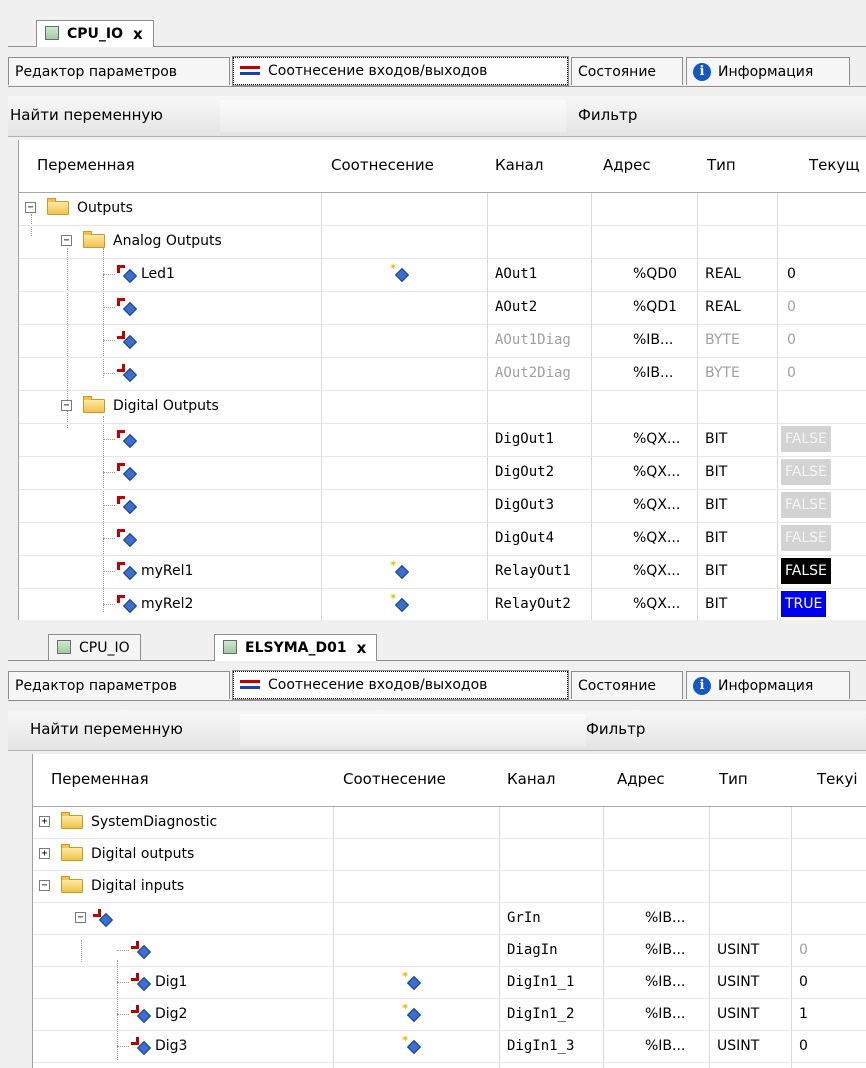 The width and height of the screenshot is (866, 1068). What do you see at coordinates (442, 341) in the screenshot?
I see `table-row: AOut1Diag %IB... BYTE 0` at bounding box center [442, 341].